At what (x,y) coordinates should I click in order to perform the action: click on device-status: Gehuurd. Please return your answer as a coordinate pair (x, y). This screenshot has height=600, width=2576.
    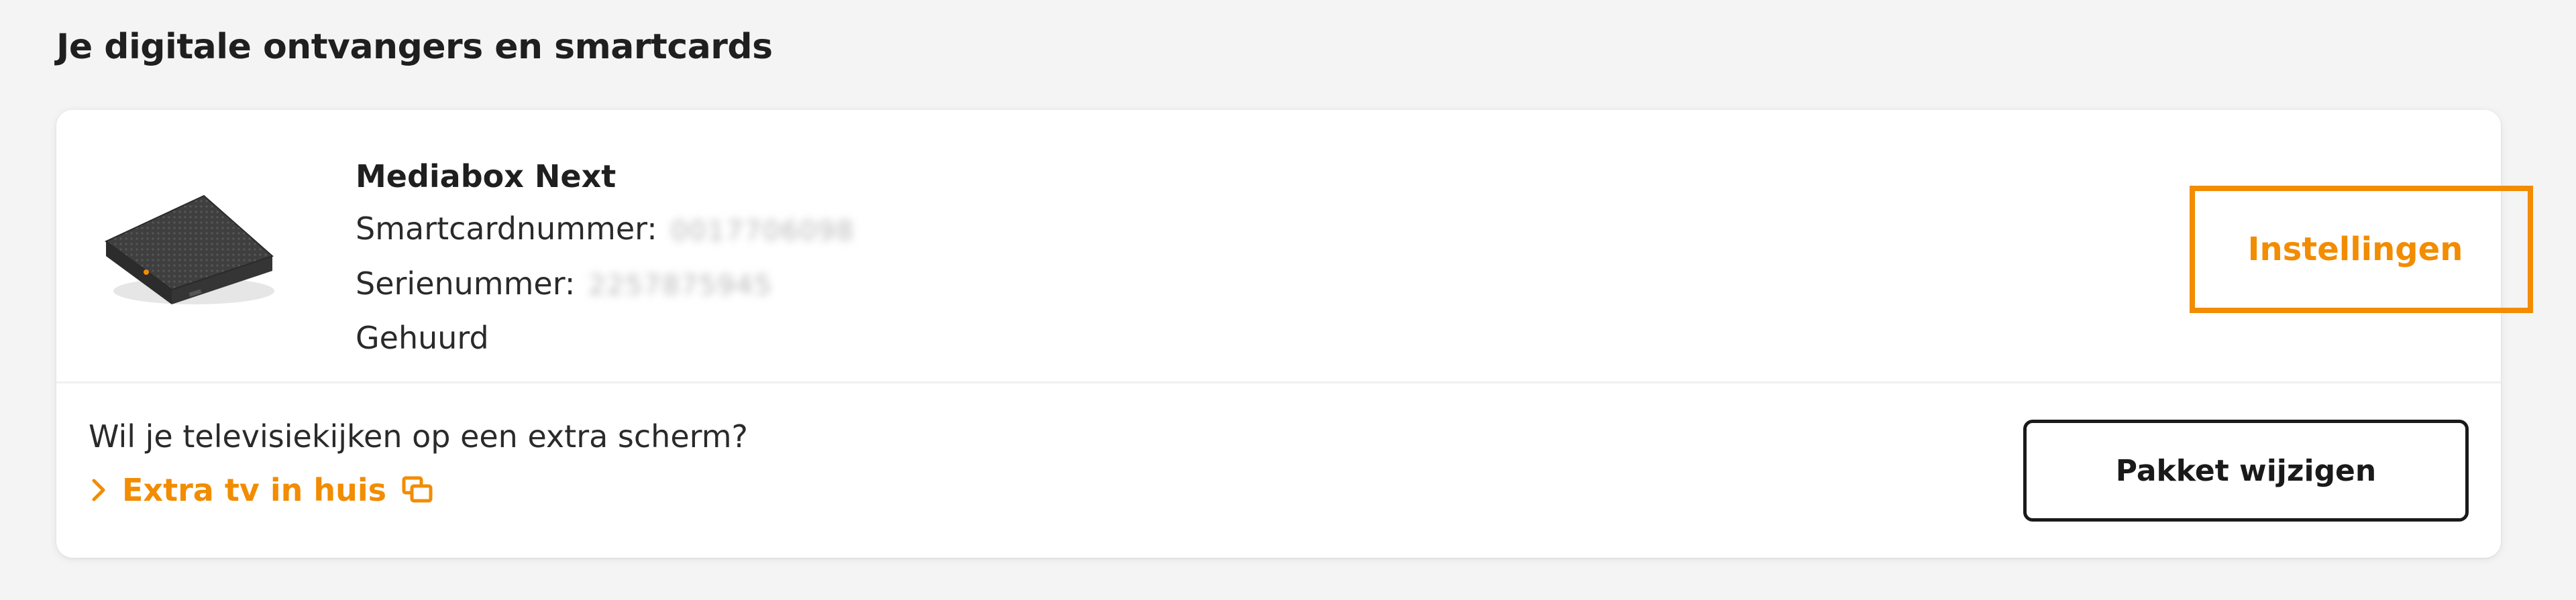
    Looking at the image, I should click on (422, 338).